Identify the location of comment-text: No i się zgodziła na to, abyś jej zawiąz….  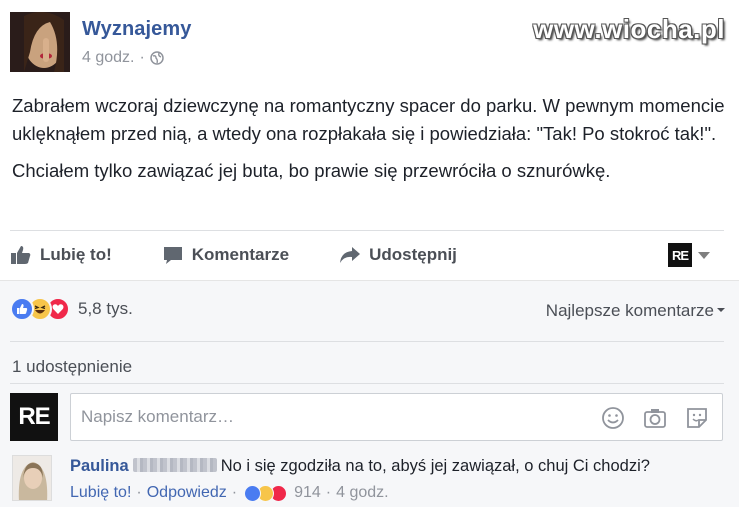
(435, 466).